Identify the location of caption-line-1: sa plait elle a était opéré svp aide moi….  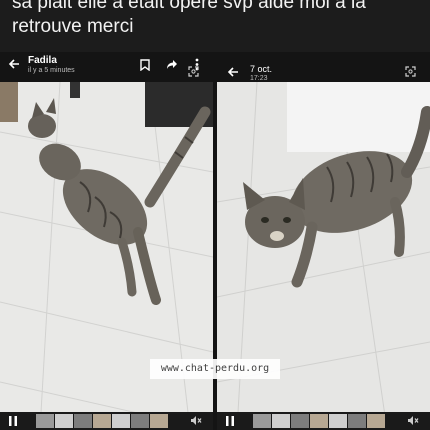
(189, 6).